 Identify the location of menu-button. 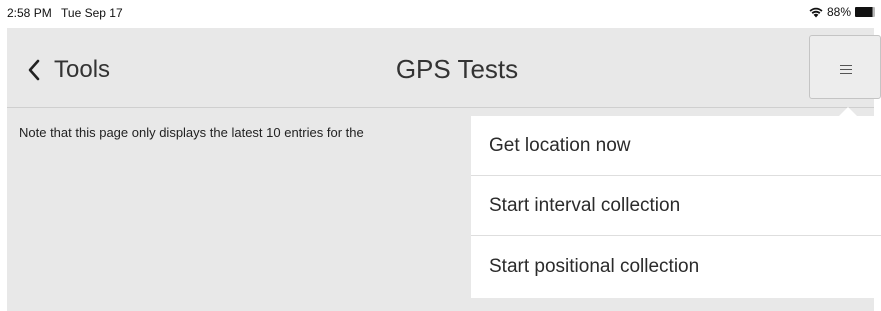
(845, 67).